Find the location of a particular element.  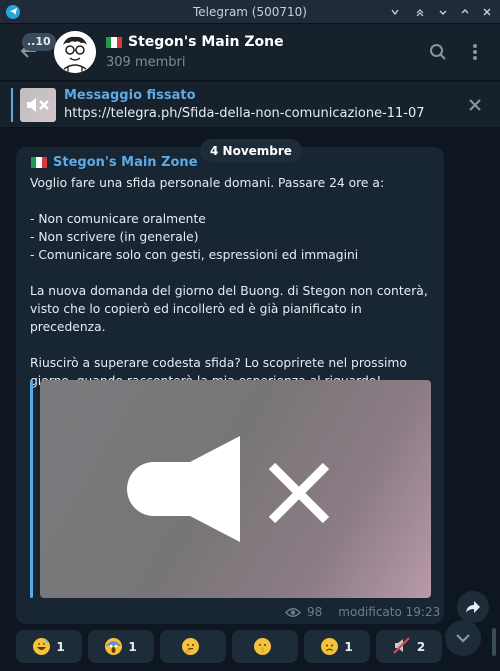

chat-avatar is located at coordinates (75, 52).